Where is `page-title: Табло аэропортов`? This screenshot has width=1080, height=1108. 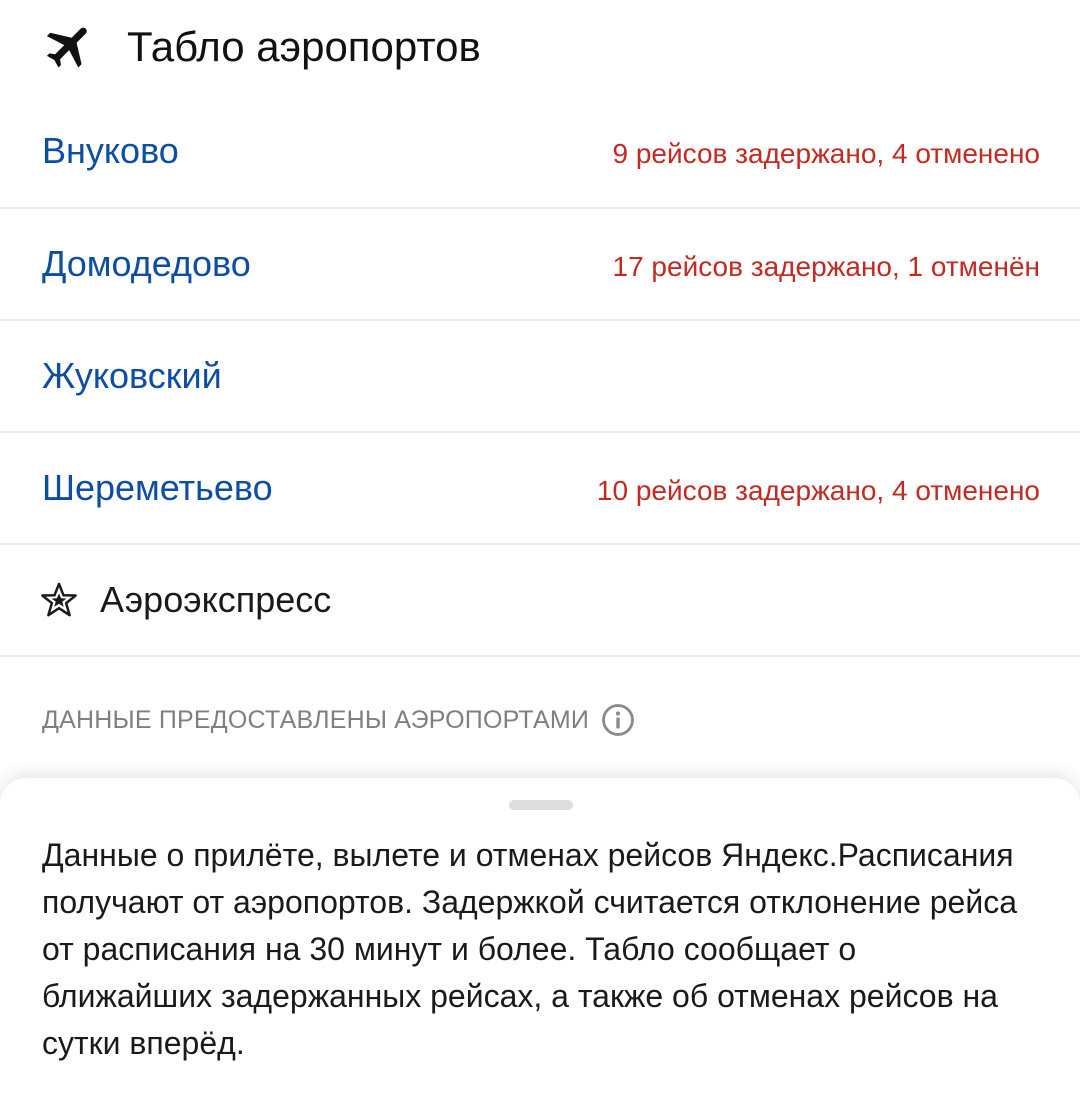 page-title: Табло аэропортов is located at coordinates (304, 46).